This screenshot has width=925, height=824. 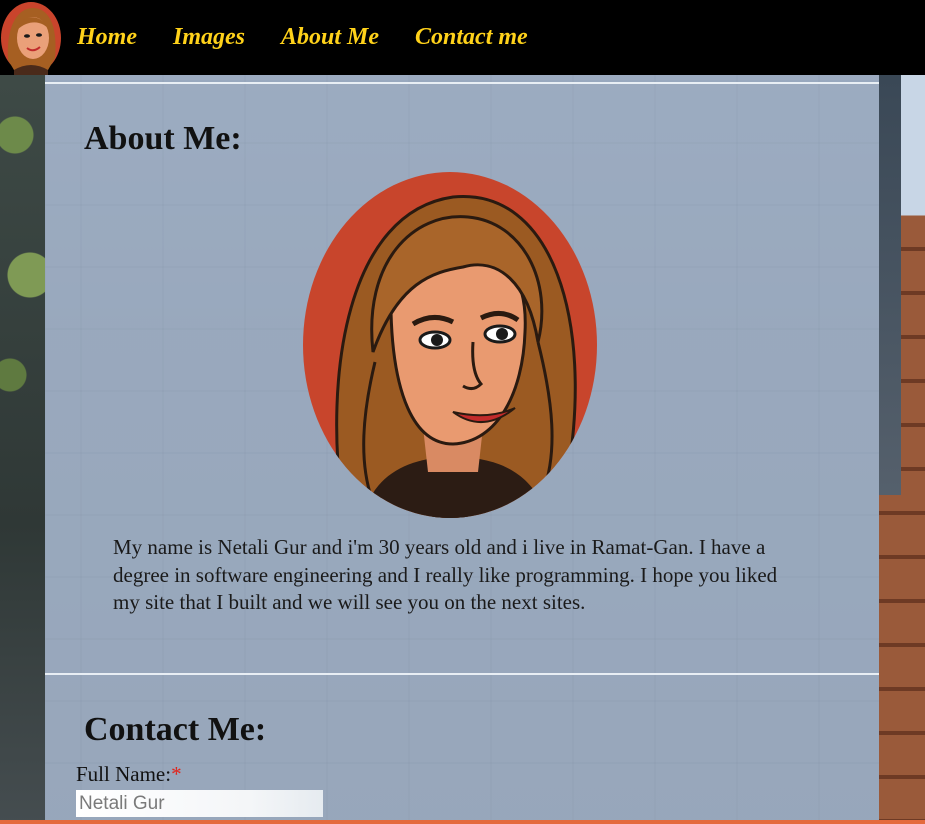 I want to click on background-tower, so click(x=890, y=285).